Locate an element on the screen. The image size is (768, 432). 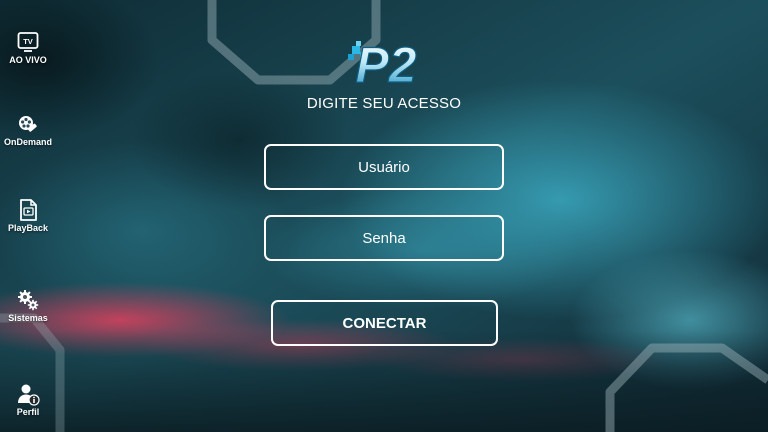
sidebar-item-label: OnDemand is located at coordinates (27, 142).